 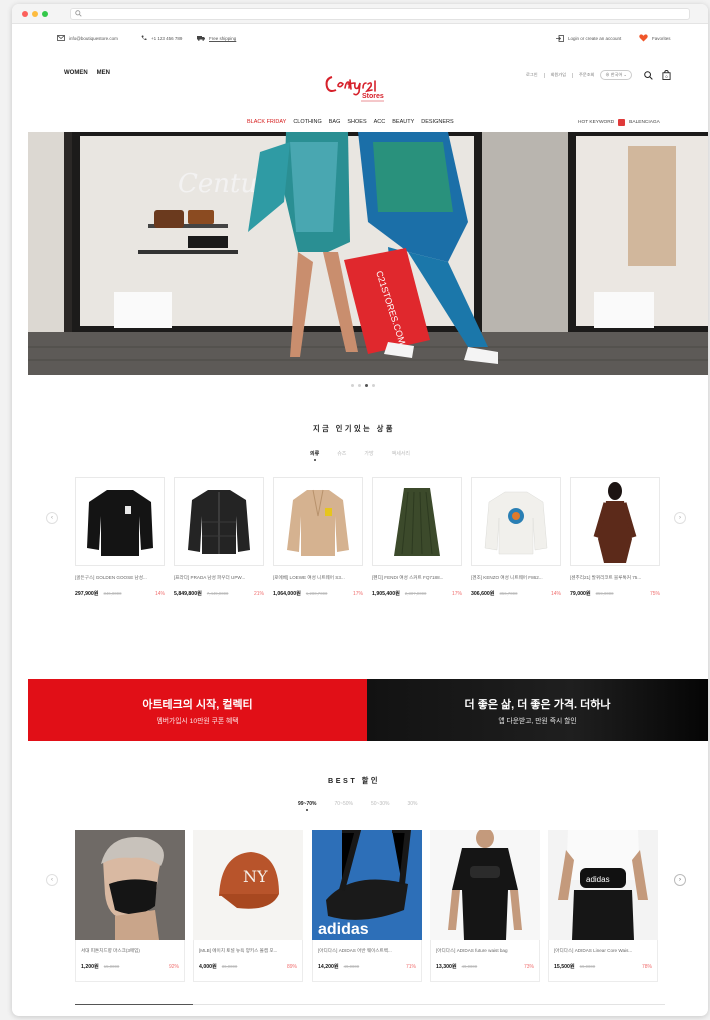 I want to click on carousel-prev-button: ‹, so click(x=52, y=518).